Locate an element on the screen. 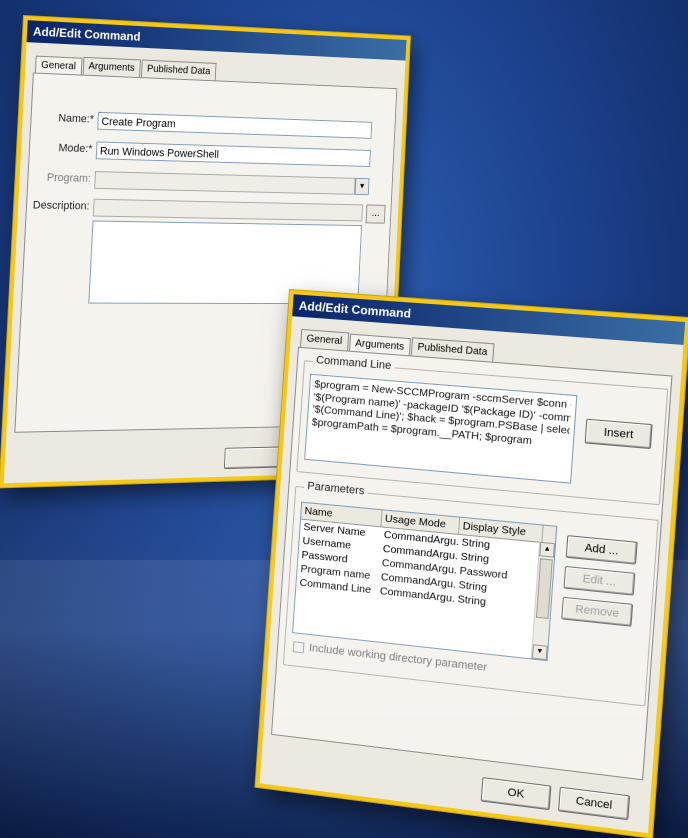 This screenshot has height=838, width=688. description-label: Description: is located at coordinates (61, 206).